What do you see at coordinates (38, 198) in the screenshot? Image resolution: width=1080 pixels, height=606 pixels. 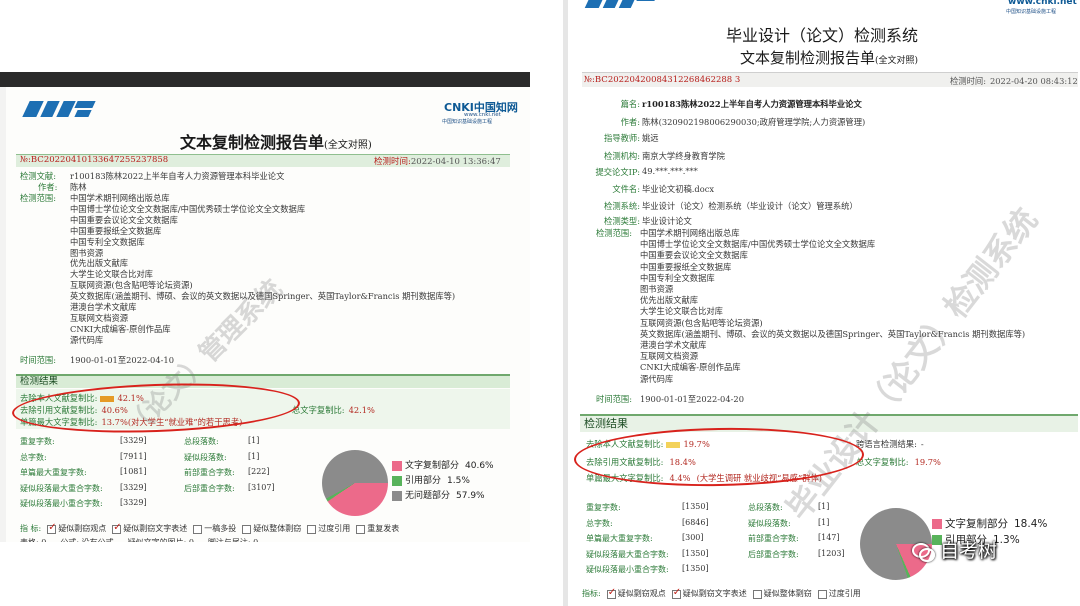 I see `scope-label: 检测范围:` at bounding box center [38, 198].